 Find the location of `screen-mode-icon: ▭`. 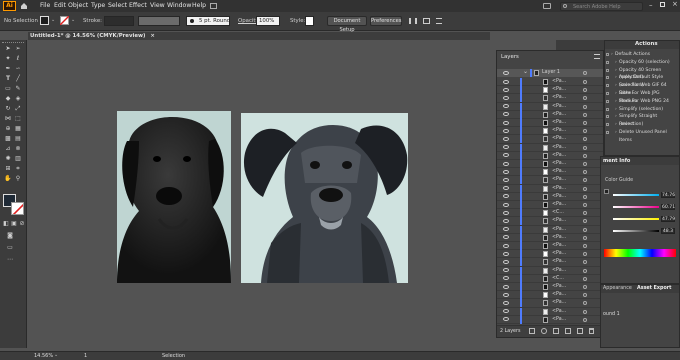

screen-mode-icon: ▭ is located at coordinates (10, 247).